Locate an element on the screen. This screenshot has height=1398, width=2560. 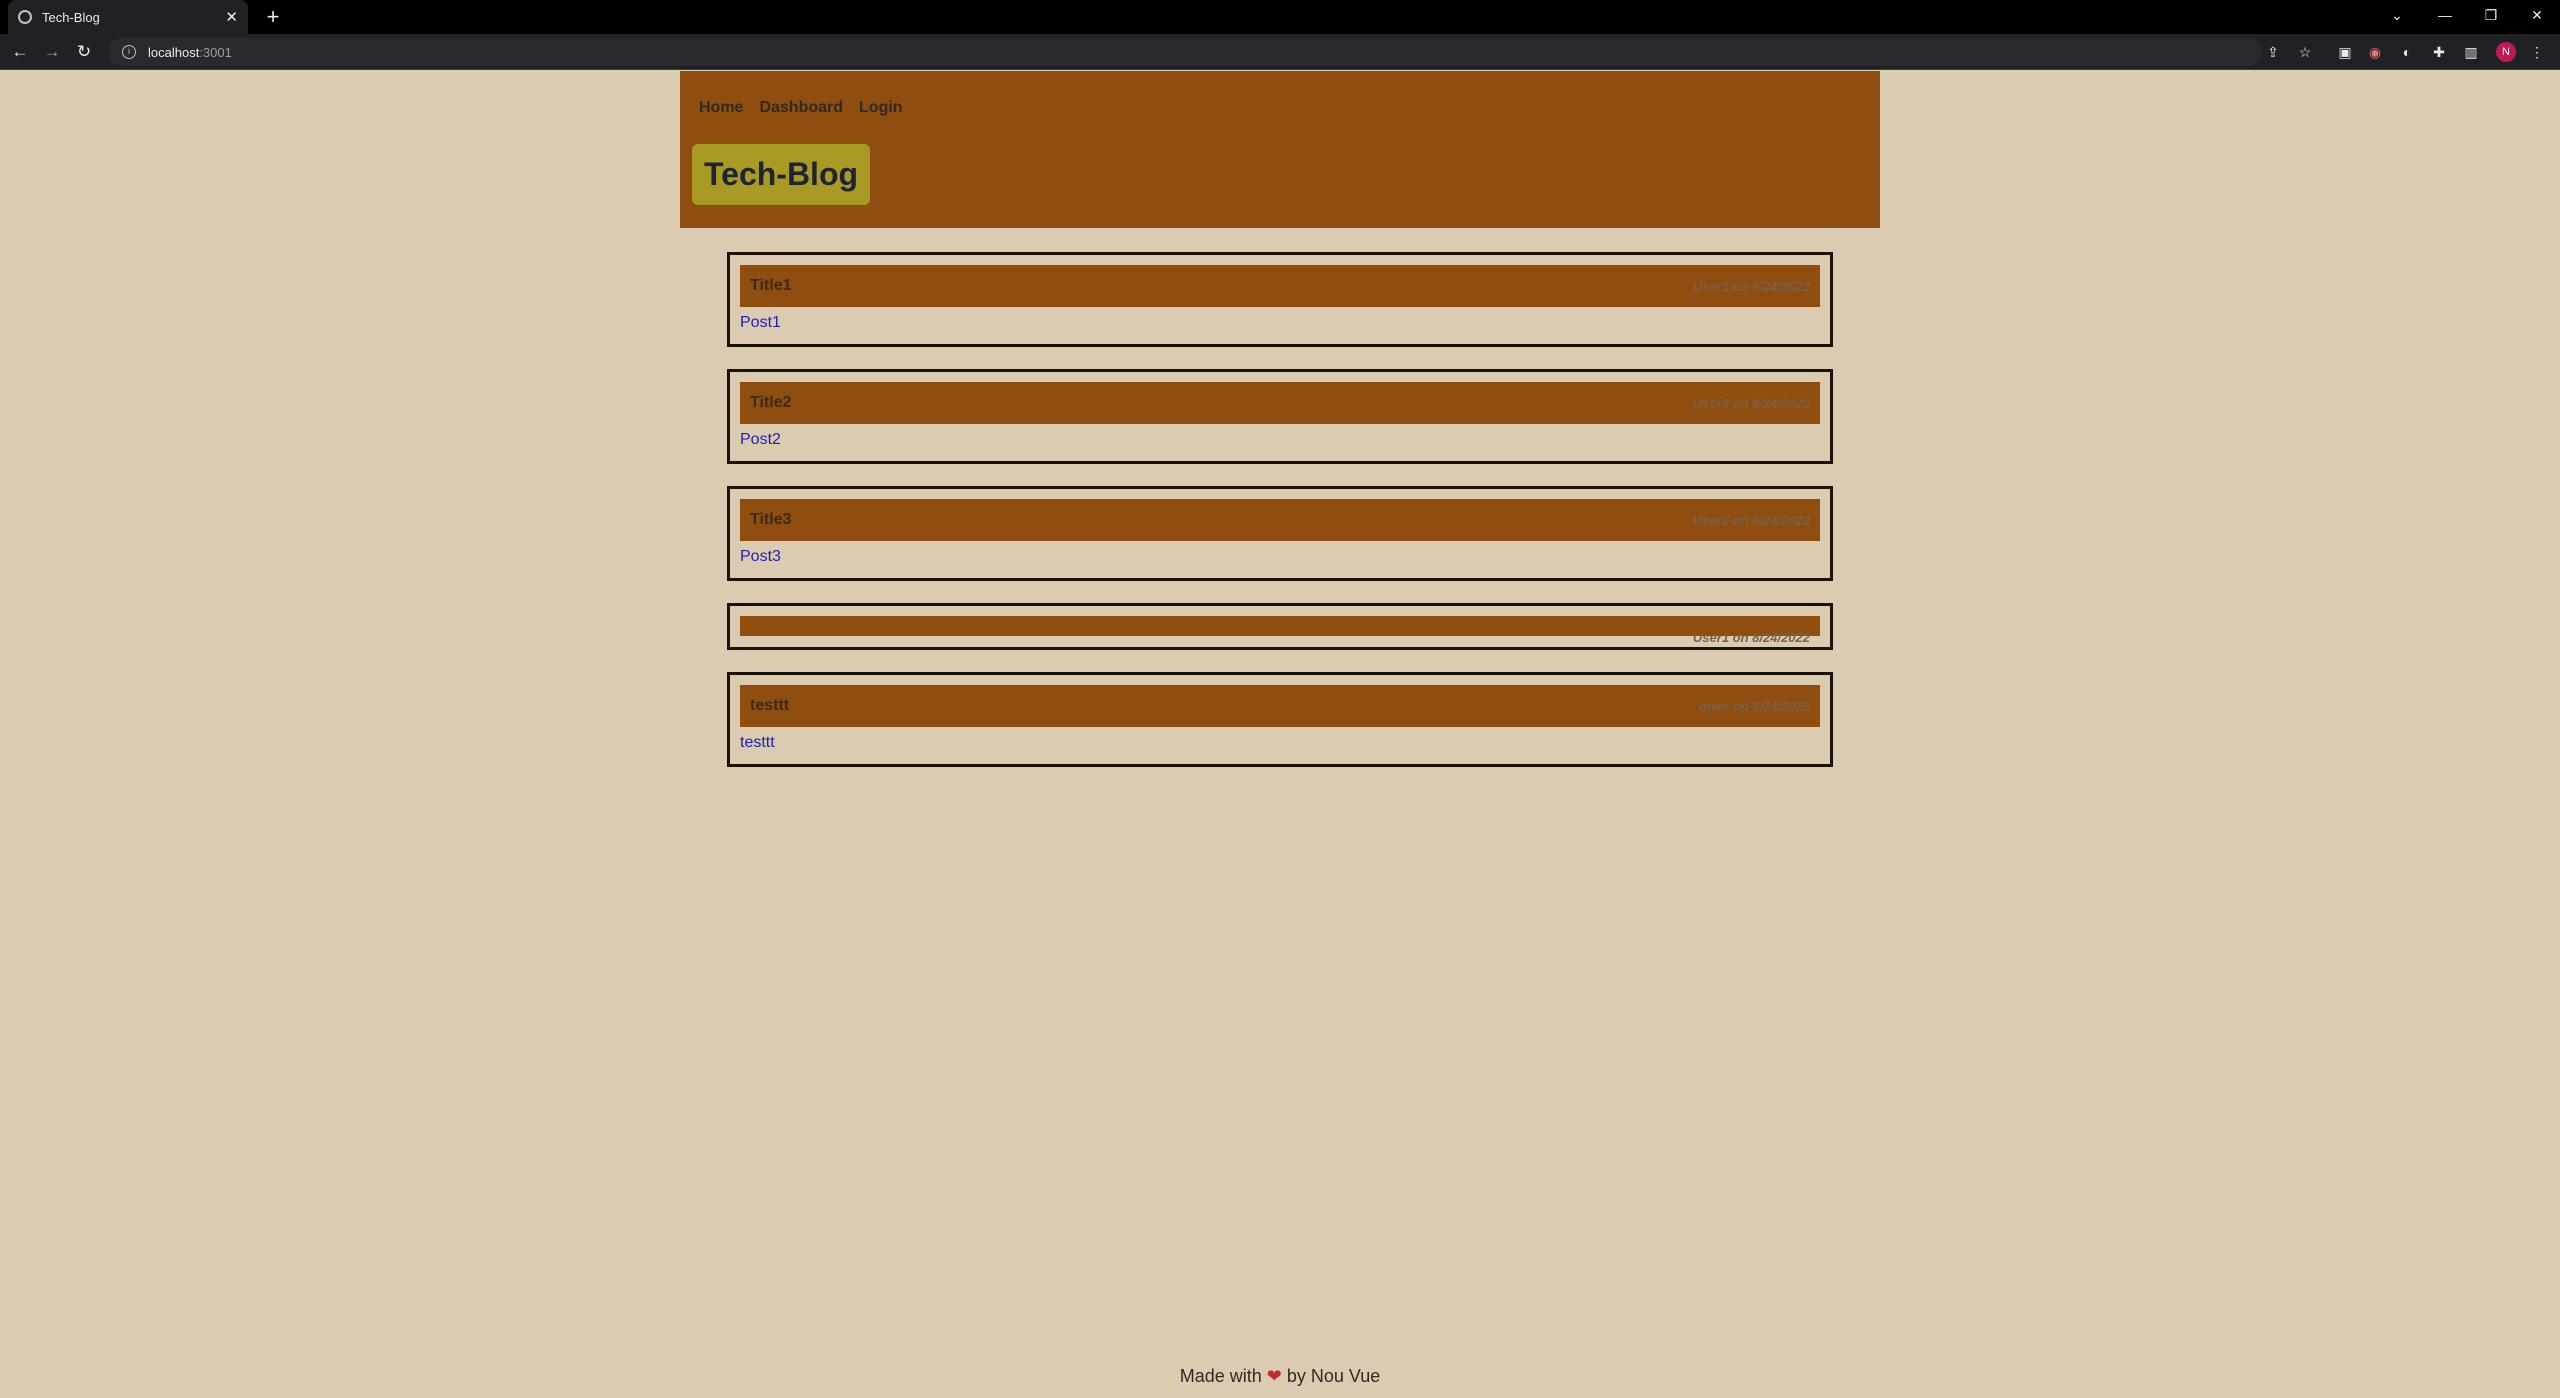
close-window-icon: ✕ is located at coordinates (2537, 15).